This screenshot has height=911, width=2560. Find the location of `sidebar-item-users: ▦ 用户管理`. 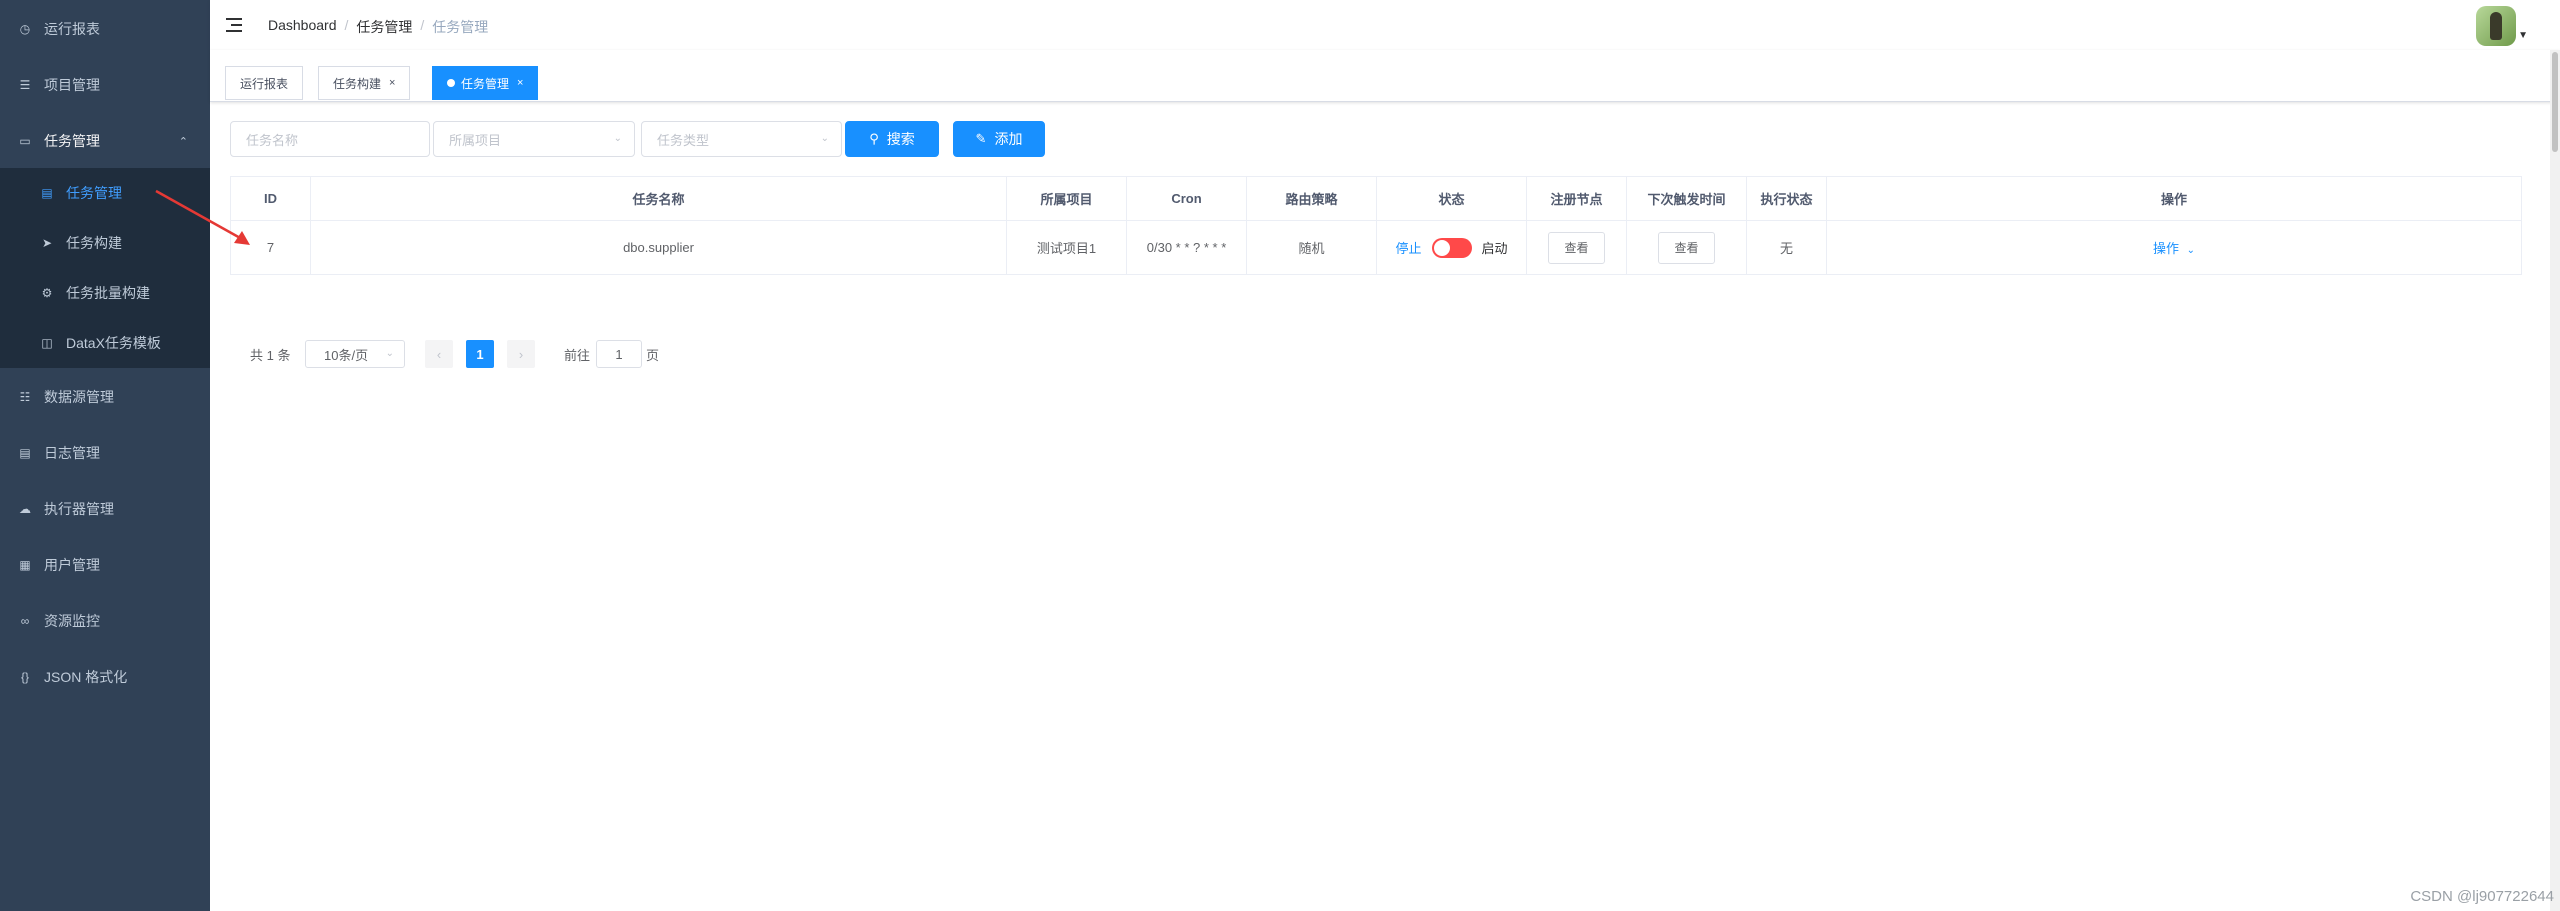

sidebar-item-users: ▦ 用户管理 is located at coordinates (105, 565).